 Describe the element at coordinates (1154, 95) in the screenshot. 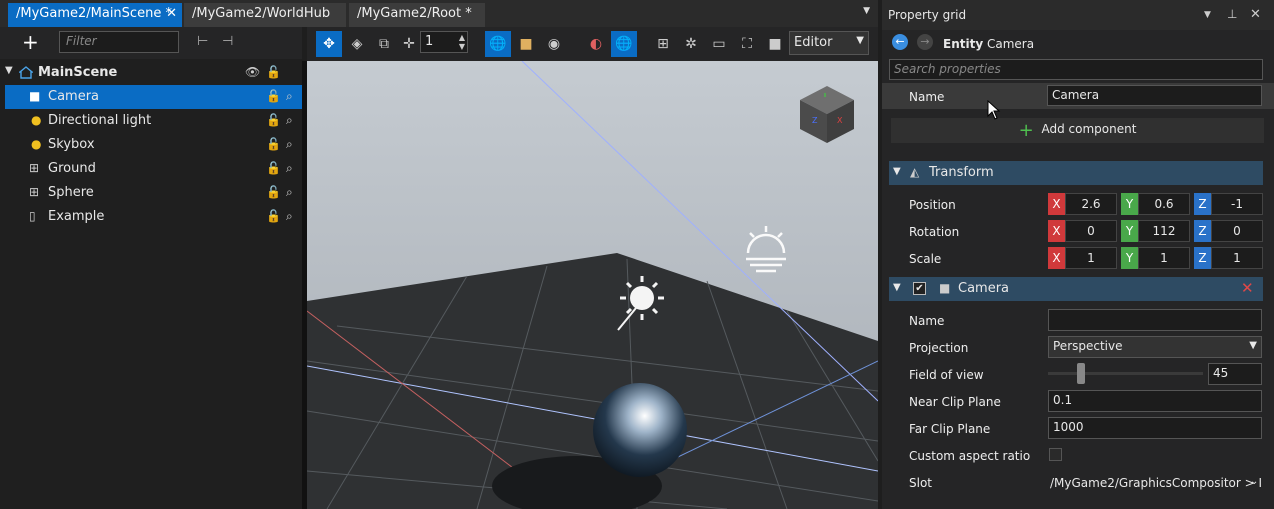

I see `entity-name-input: Camera` at that location.